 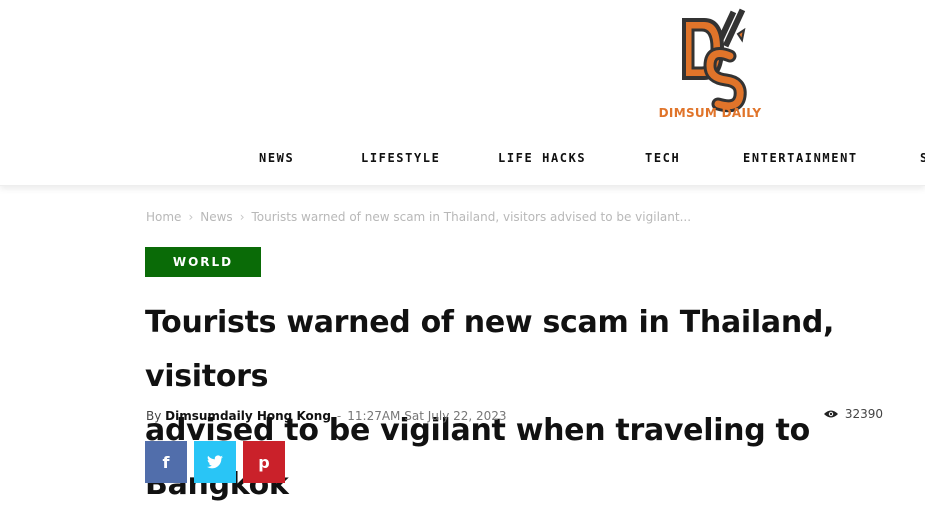 What do you see at coordinates (662, 158) in the screenshot?
I see `nav-item-tech: TECH` at bounding box center [662, 158].